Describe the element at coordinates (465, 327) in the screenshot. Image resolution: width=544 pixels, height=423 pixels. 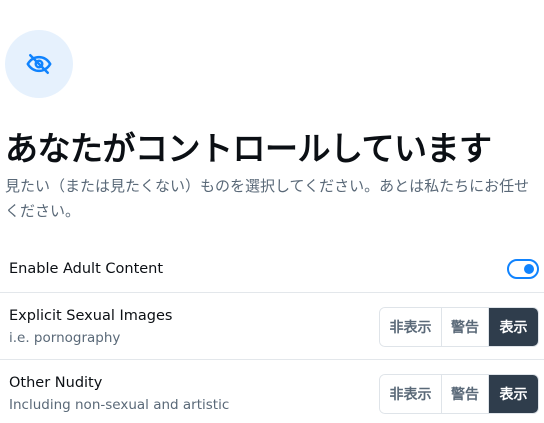
I see `explicit-warn-button: 警告` at that location.